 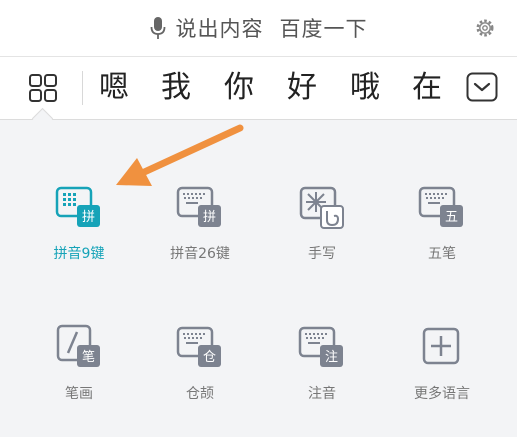 I want to click on mode-label: 注音, so click(x=322, y=394).